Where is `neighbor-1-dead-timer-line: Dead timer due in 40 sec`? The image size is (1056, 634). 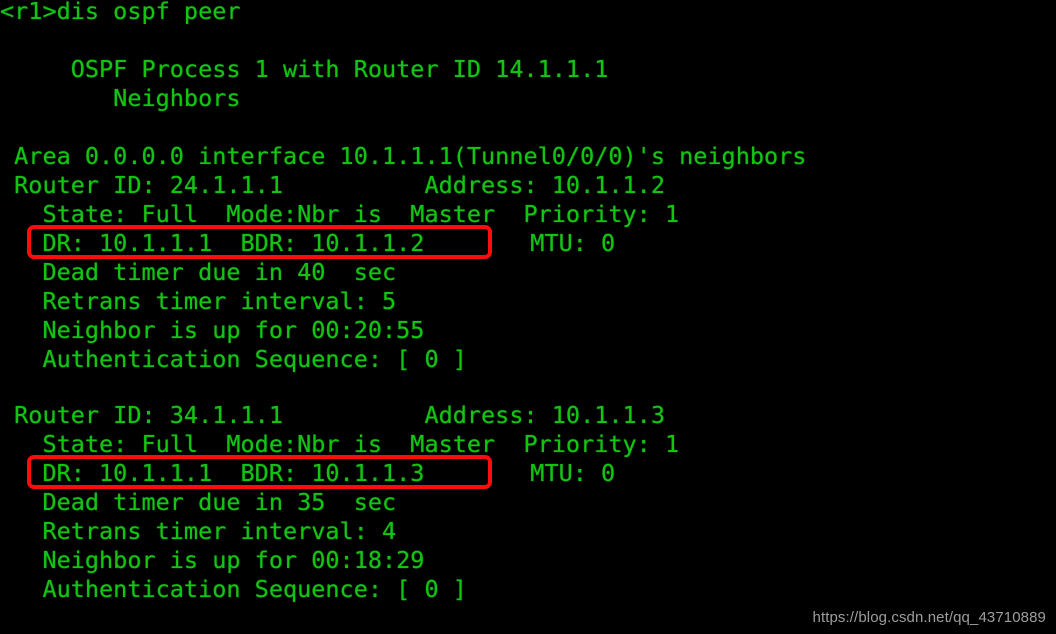
neighbor-1-dead-timer-line: Dead timer due in 40 sec is located at coordinates (198, 272).